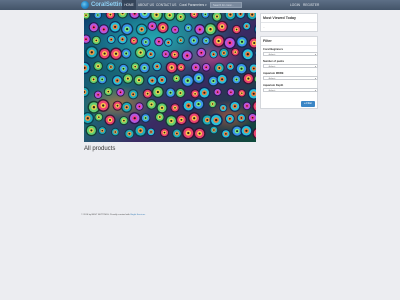 The image size is (400, 300). What do you see at coordinates (100, 149) in the screenshot?
I see `all-products-heading: All products` at bounding box center [100, 149].